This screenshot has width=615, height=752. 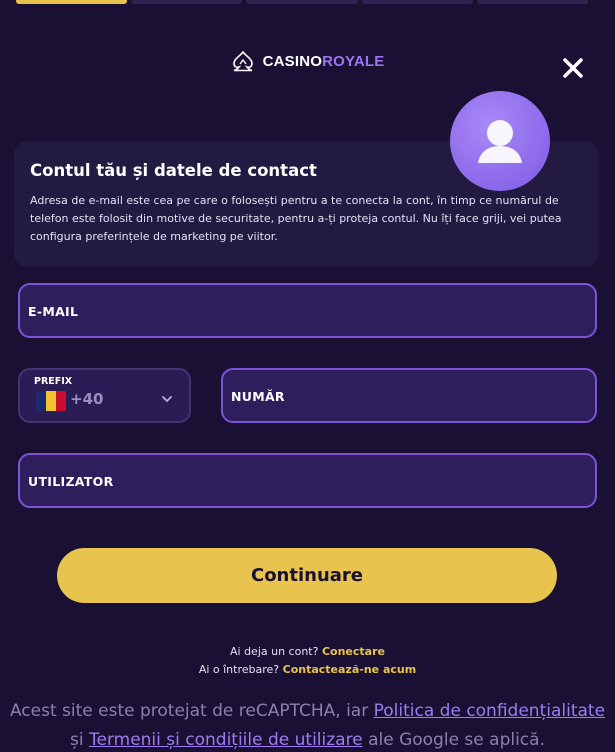 I want to click on captcha-and-text: și, so click(x=79, y=740).